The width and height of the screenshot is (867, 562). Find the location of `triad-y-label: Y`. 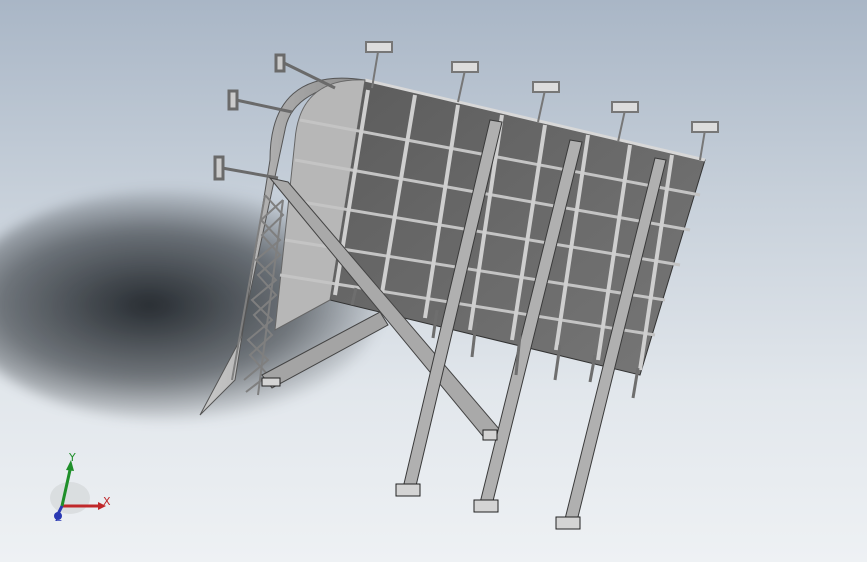

triad-y-label: Y is located at coordinates (72, 457).